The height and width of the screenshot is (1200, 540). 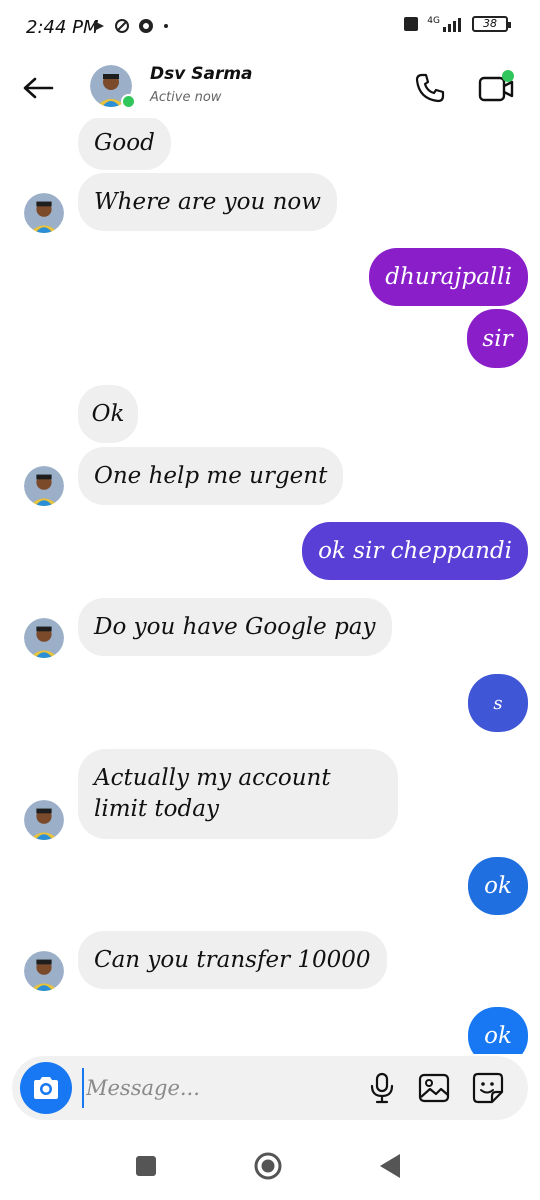 I want to click on battery-level: 38, so click(x=490, y=23).